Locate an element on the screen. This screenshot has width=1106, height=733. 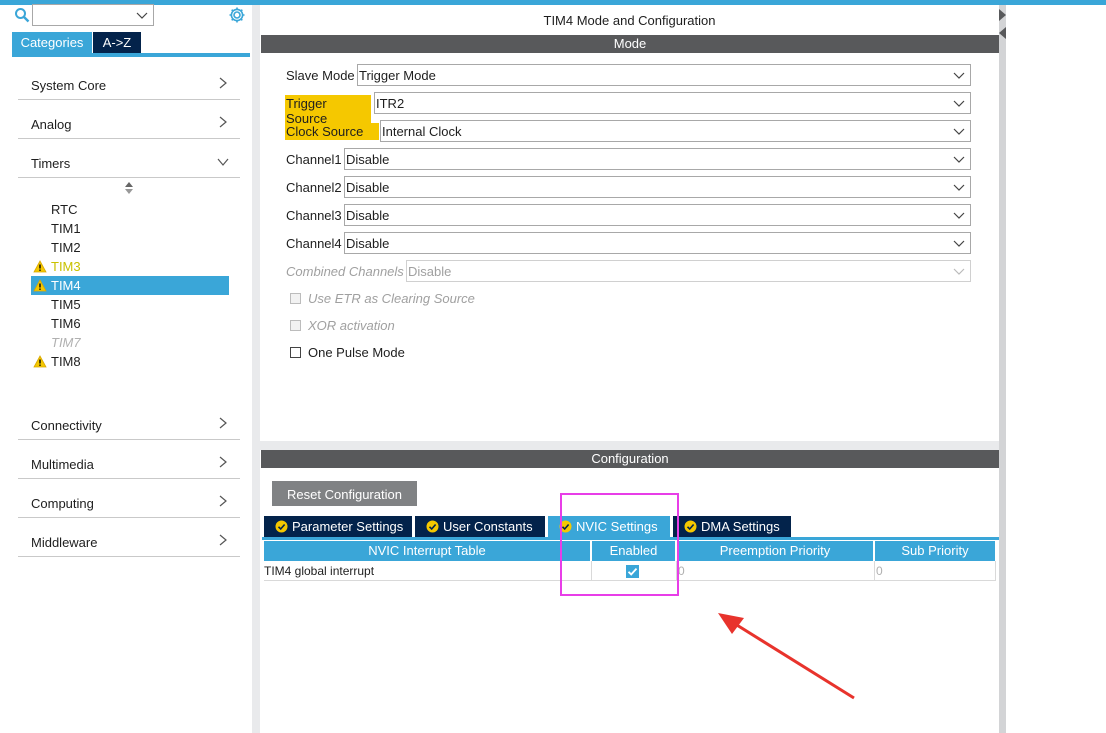
table-cell-interrupt-name: TIM4 global interrupt is located at coordinates (428, 571).